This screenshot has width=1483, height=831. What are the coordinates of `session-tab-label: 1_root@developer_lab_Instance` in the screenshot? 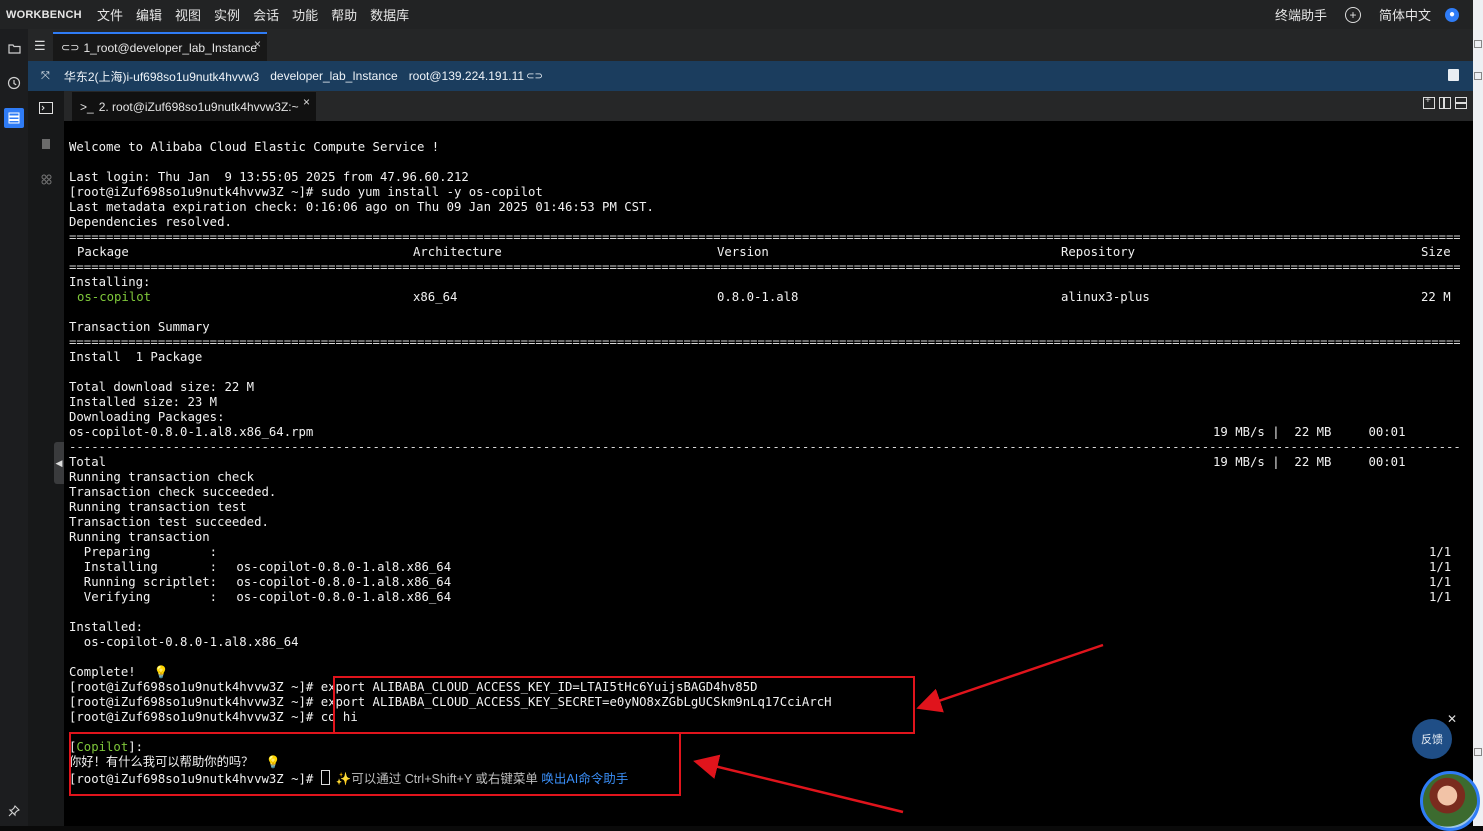 It's located at (170, 47).